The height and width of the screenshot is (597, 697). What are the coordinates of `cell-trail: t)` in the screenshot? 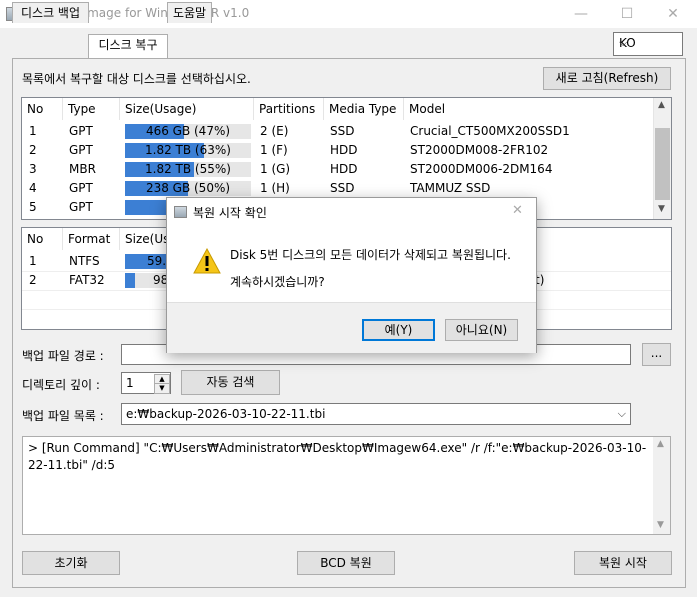 It's located at (540, 280).